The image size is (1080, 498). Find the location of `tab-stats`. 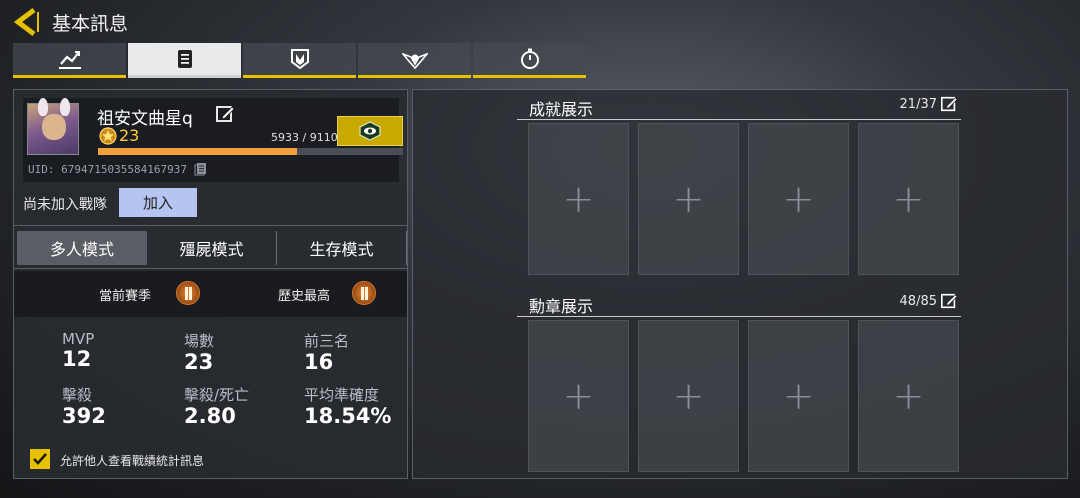

tab-stats is located at coordinates (69, 60).